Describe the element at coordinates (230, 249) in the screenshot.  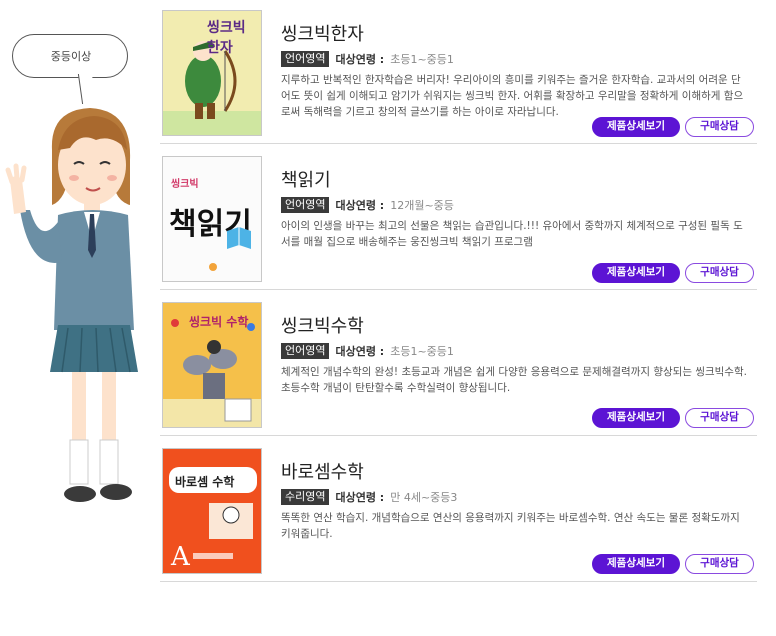
I see `book-icon` at that location.